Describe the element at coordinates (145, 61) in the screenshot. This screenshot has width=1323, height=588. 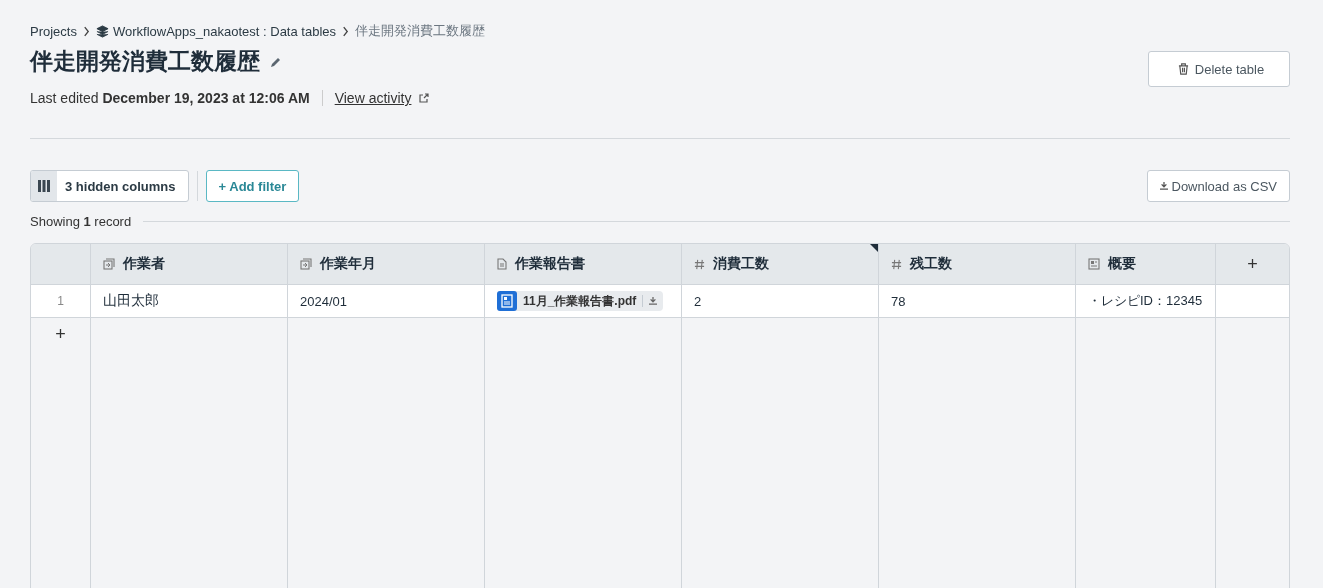
I see `page-title: 伴走開発消費工数履歴` at that location.